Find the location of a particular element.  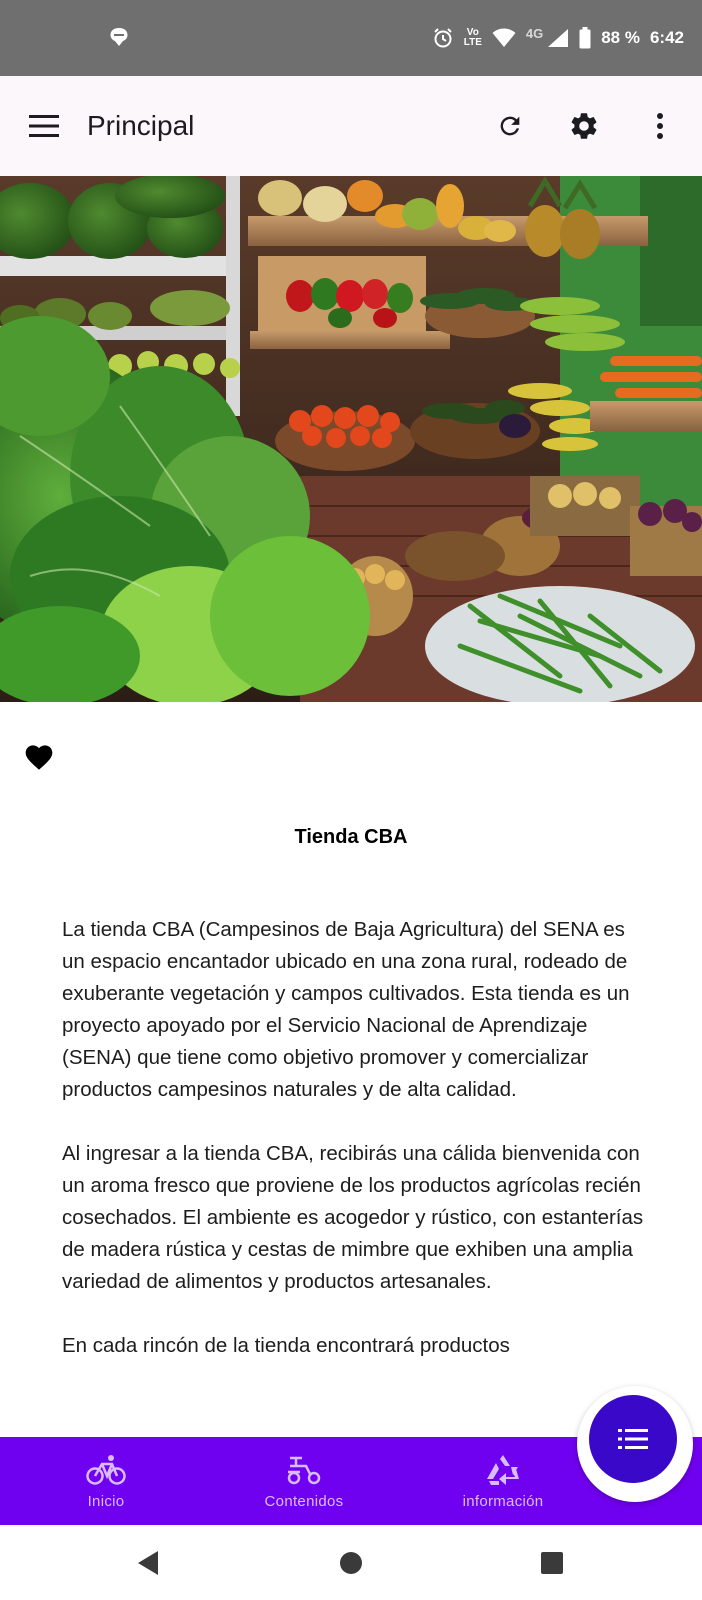

heart-icon is located at coordinates (39, 757).